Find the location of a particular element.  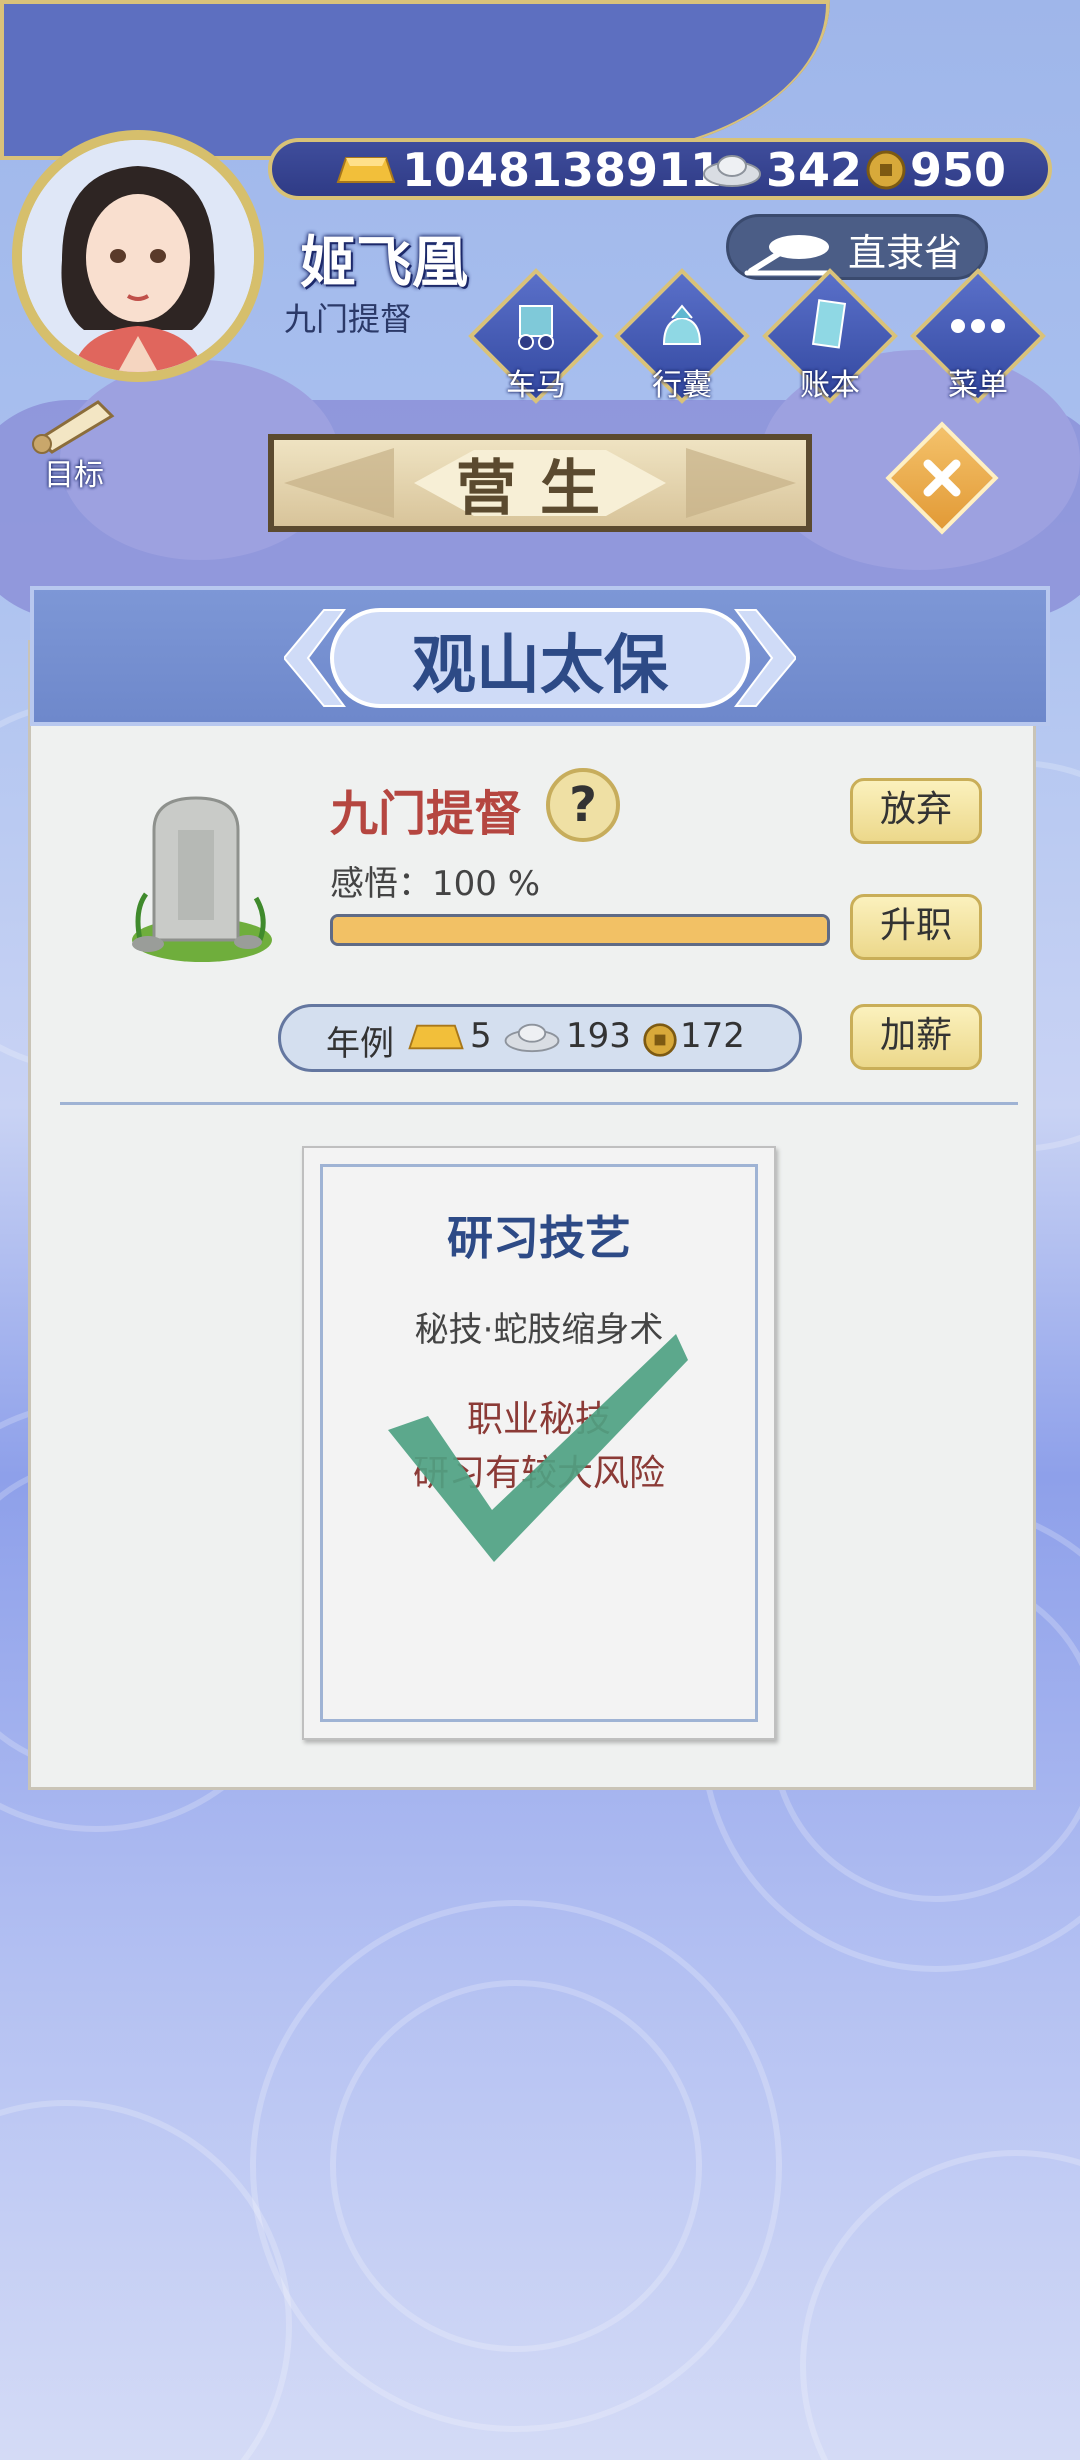

nav-label-carriage: 车马 is located at coordinates (536, 385).